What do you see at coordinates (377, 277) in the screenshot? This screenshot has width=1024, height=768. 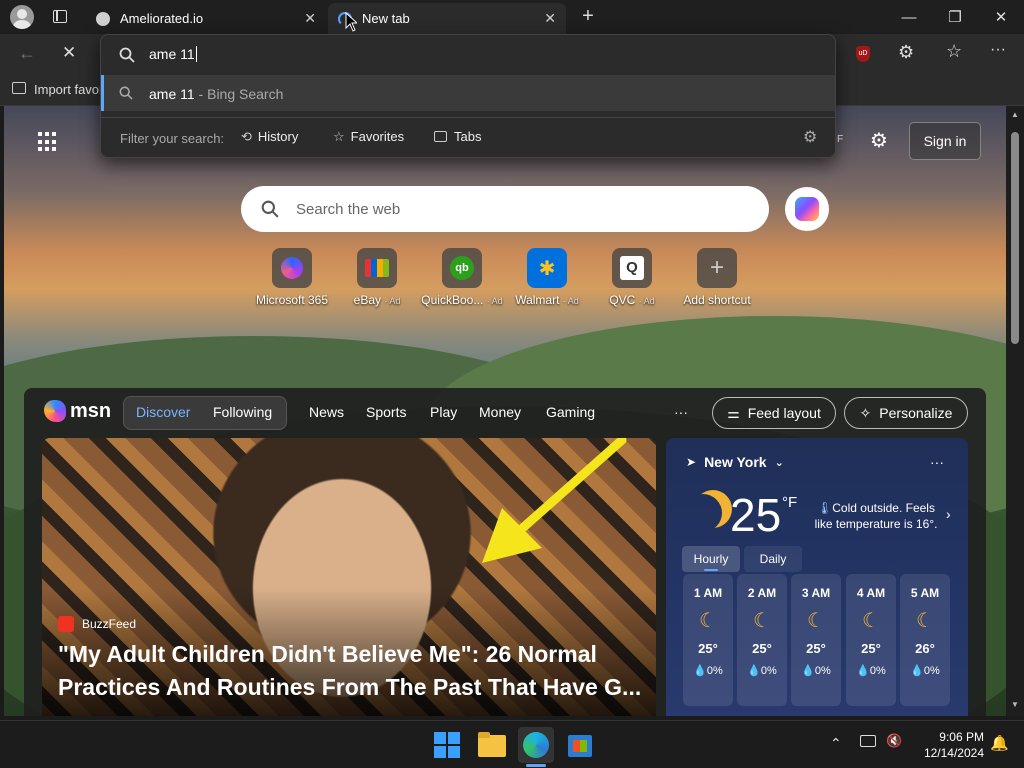 I see `quicklink-ebay: eBay · Ad` at bounding box center [377, 277].